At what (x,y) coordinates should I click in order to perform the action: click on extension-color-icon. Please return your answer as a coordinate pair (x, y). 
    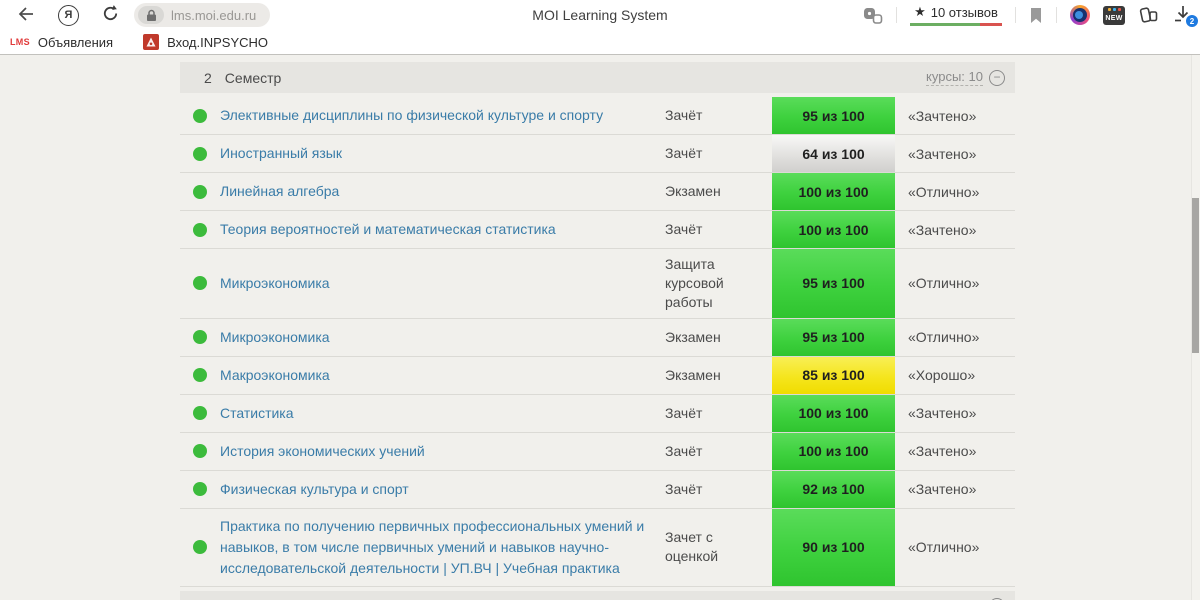
    Looking at the image, I should click on (1080, 15).